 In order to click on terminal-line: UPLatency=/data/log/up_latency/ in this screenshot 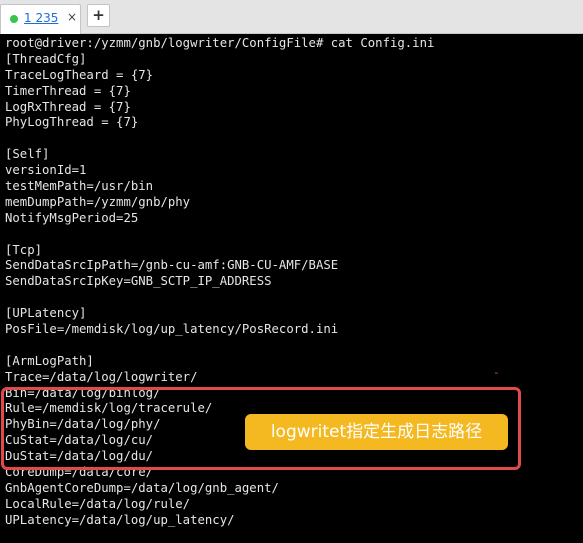, I will do `click(120, 519)`.